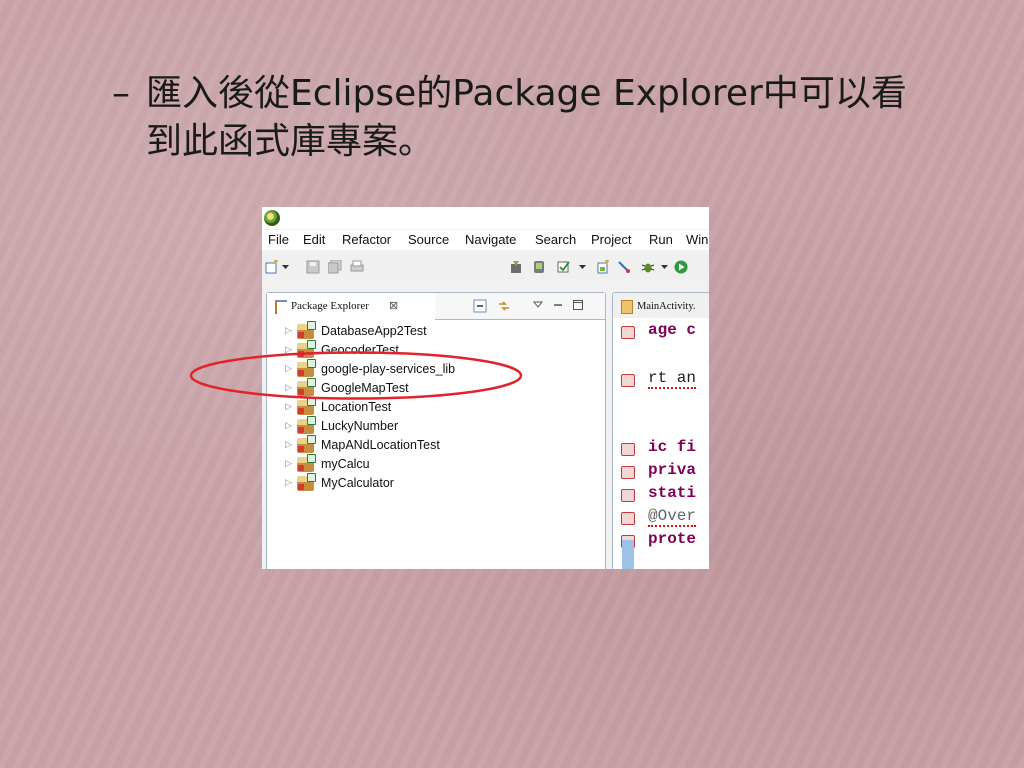  What do you see at coordinates (504, 306) in the screenshot?
I see `link-with-editor-icon` at bounding box center [504, 306].